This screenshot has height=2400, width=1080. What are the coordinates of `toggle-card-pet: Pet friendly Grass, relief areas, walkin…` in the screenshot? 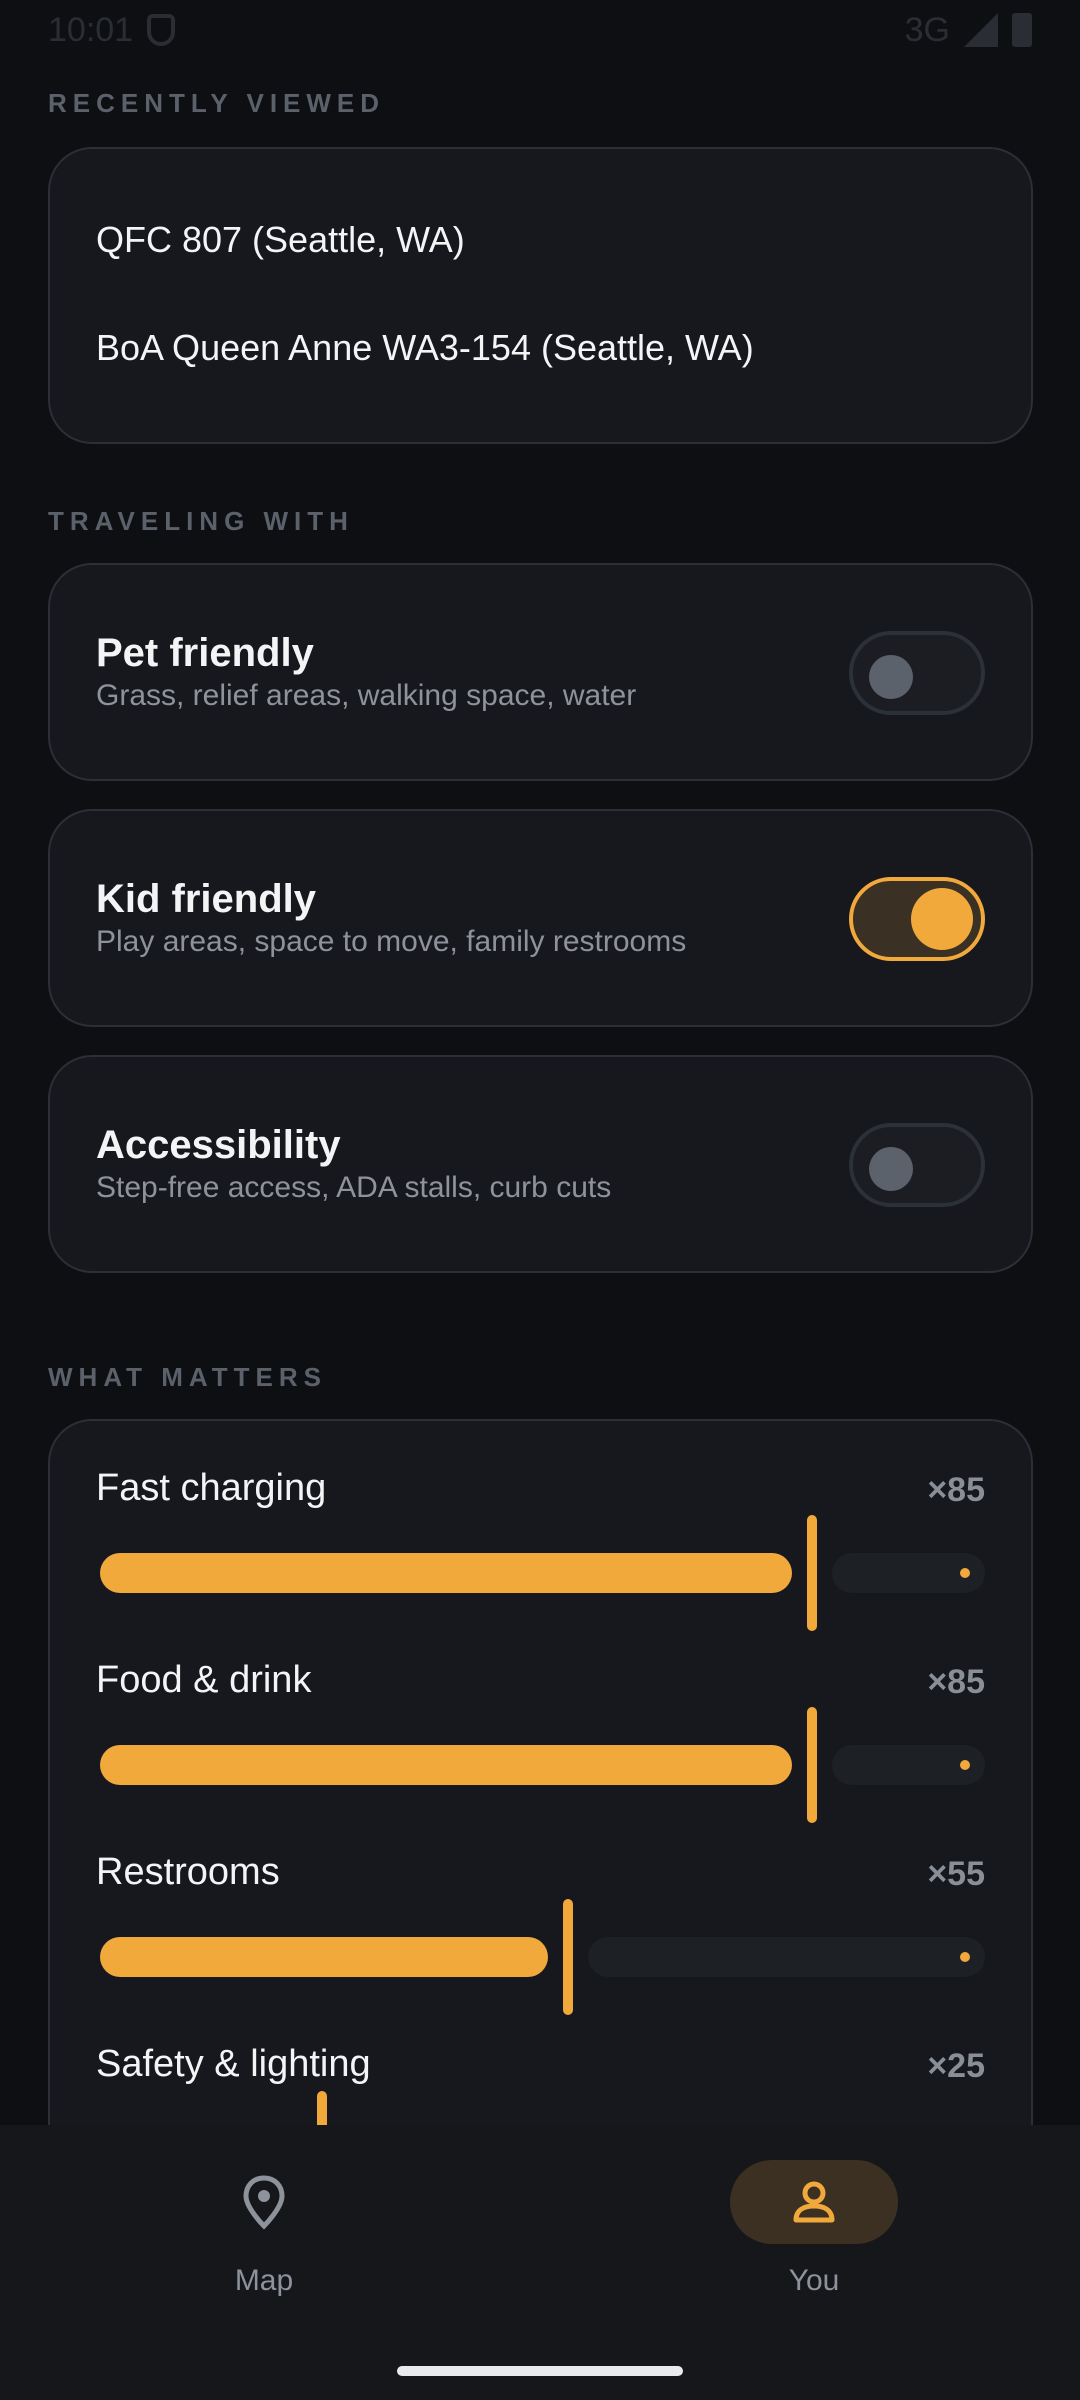 It's located at (540, 672).